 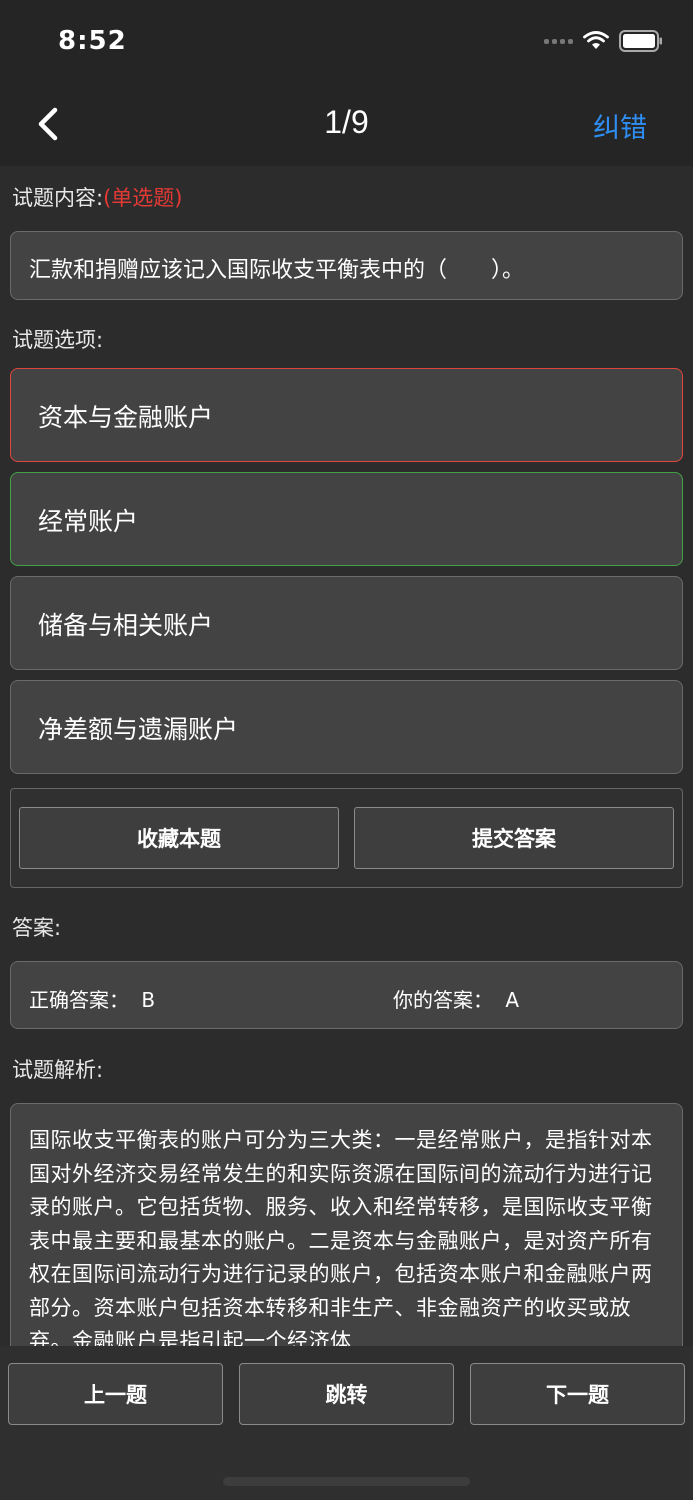 I want to click on option-d: 净差额与遗漏账户, so click(x=346, y=727).